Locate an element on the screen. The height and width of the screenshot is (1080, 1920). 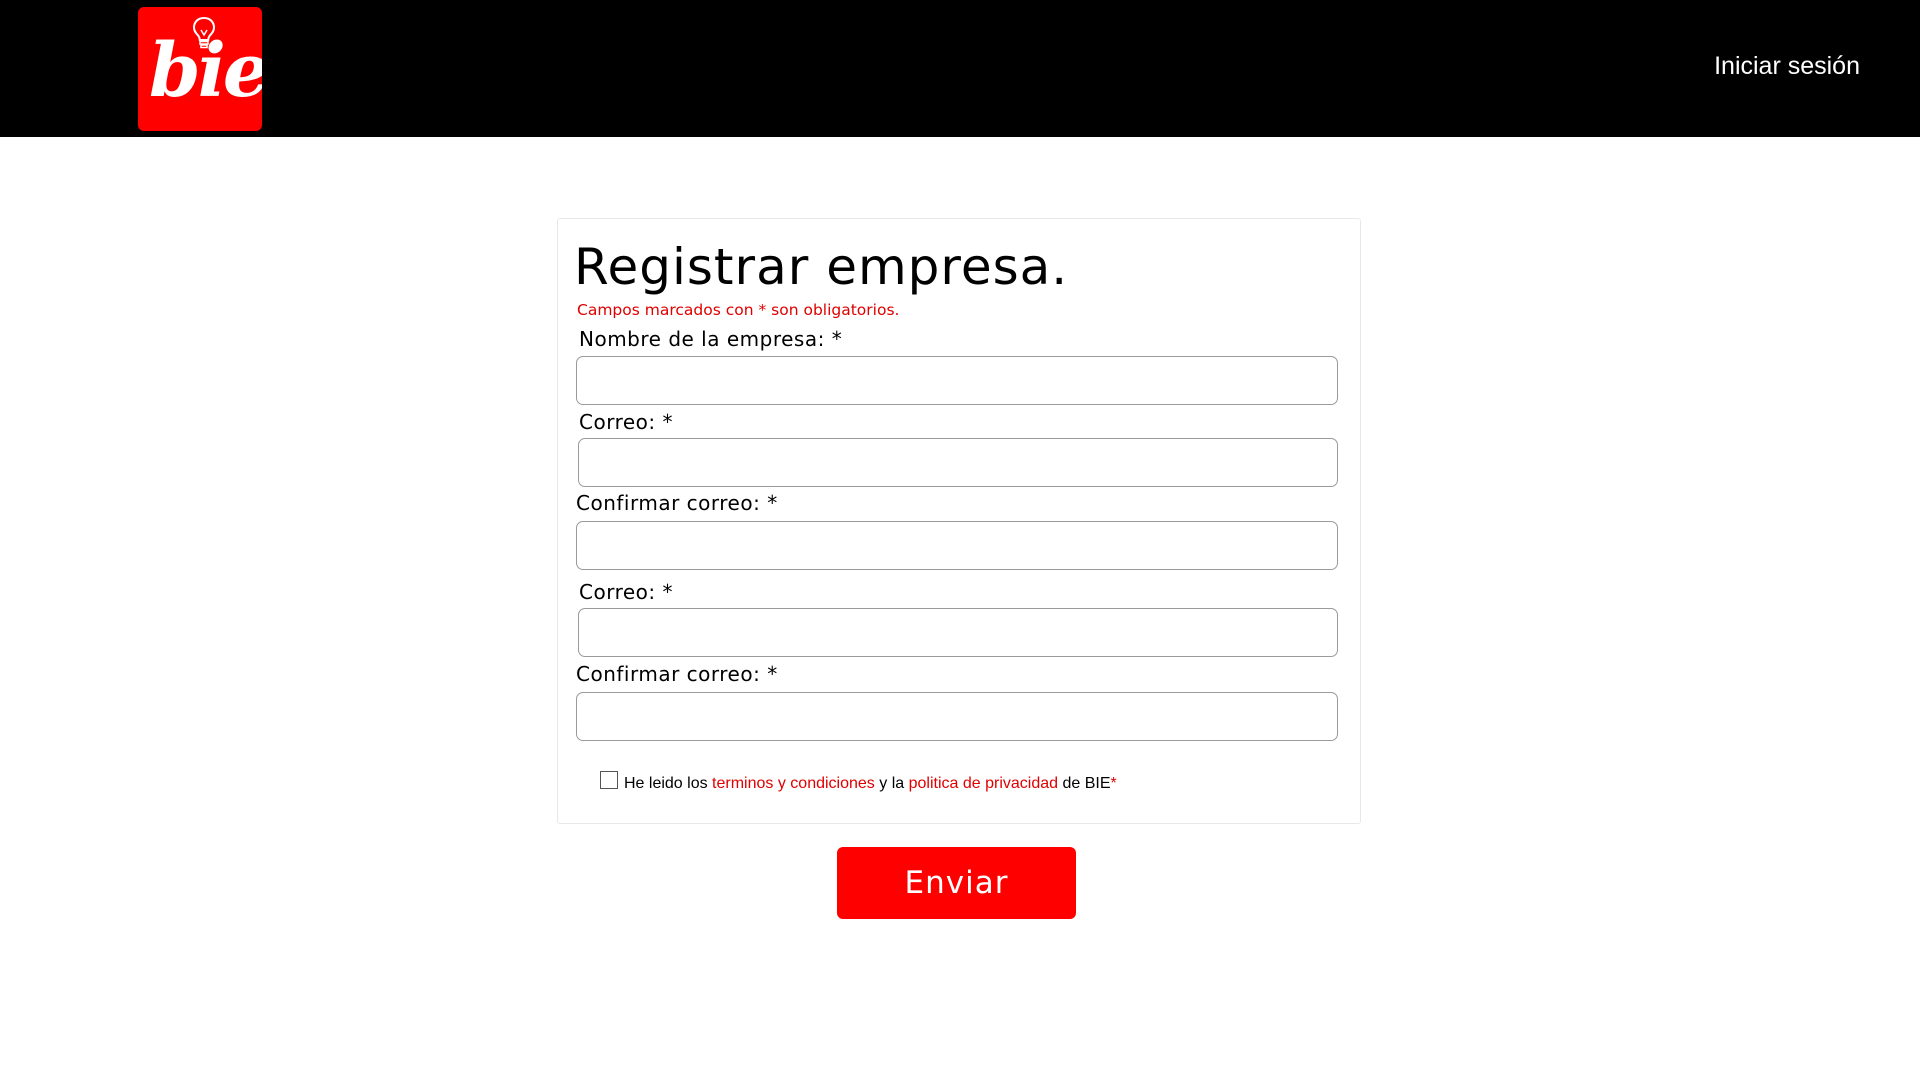
confirm-email-label-2: Confirmar correo: * is located at coordinates (677, 674).